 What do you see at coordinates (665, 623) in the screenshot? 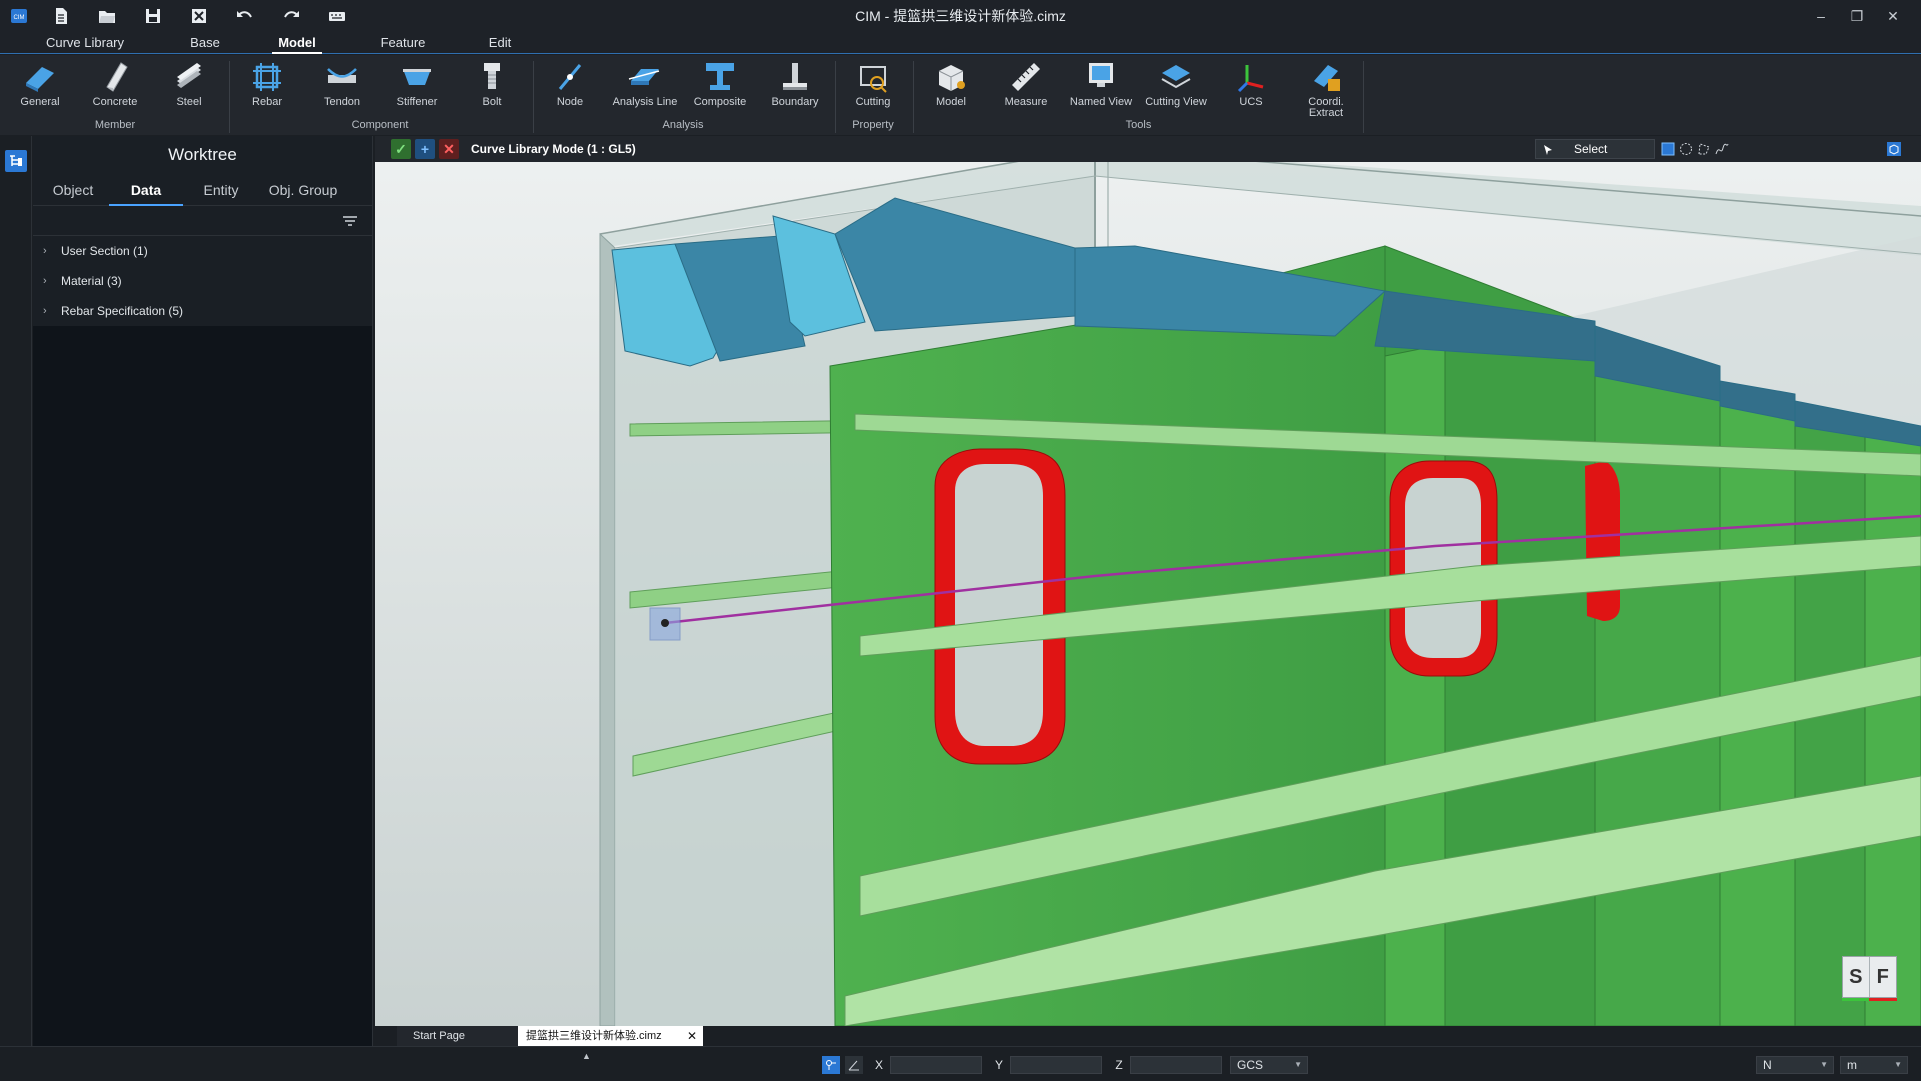
I see `node-point` at bounding box center [665, 623].